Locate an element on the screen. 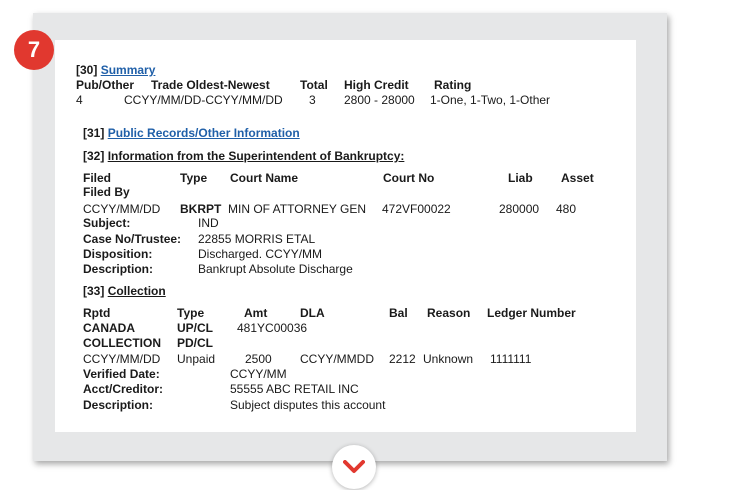  col-row-dla: CCYY/MMDD is located at coordinates (337, 359).